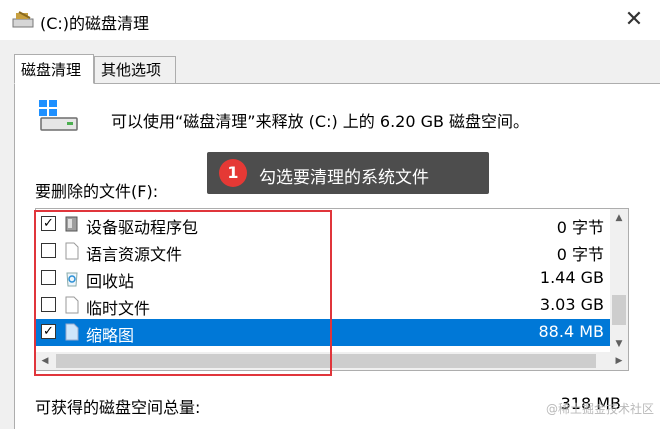 This screenshot has height=429, width=660. Describe the element at coordinates (54, 69) in the screenshot. I see `tab-disk-cleanup: 磁盘清理` at that location.